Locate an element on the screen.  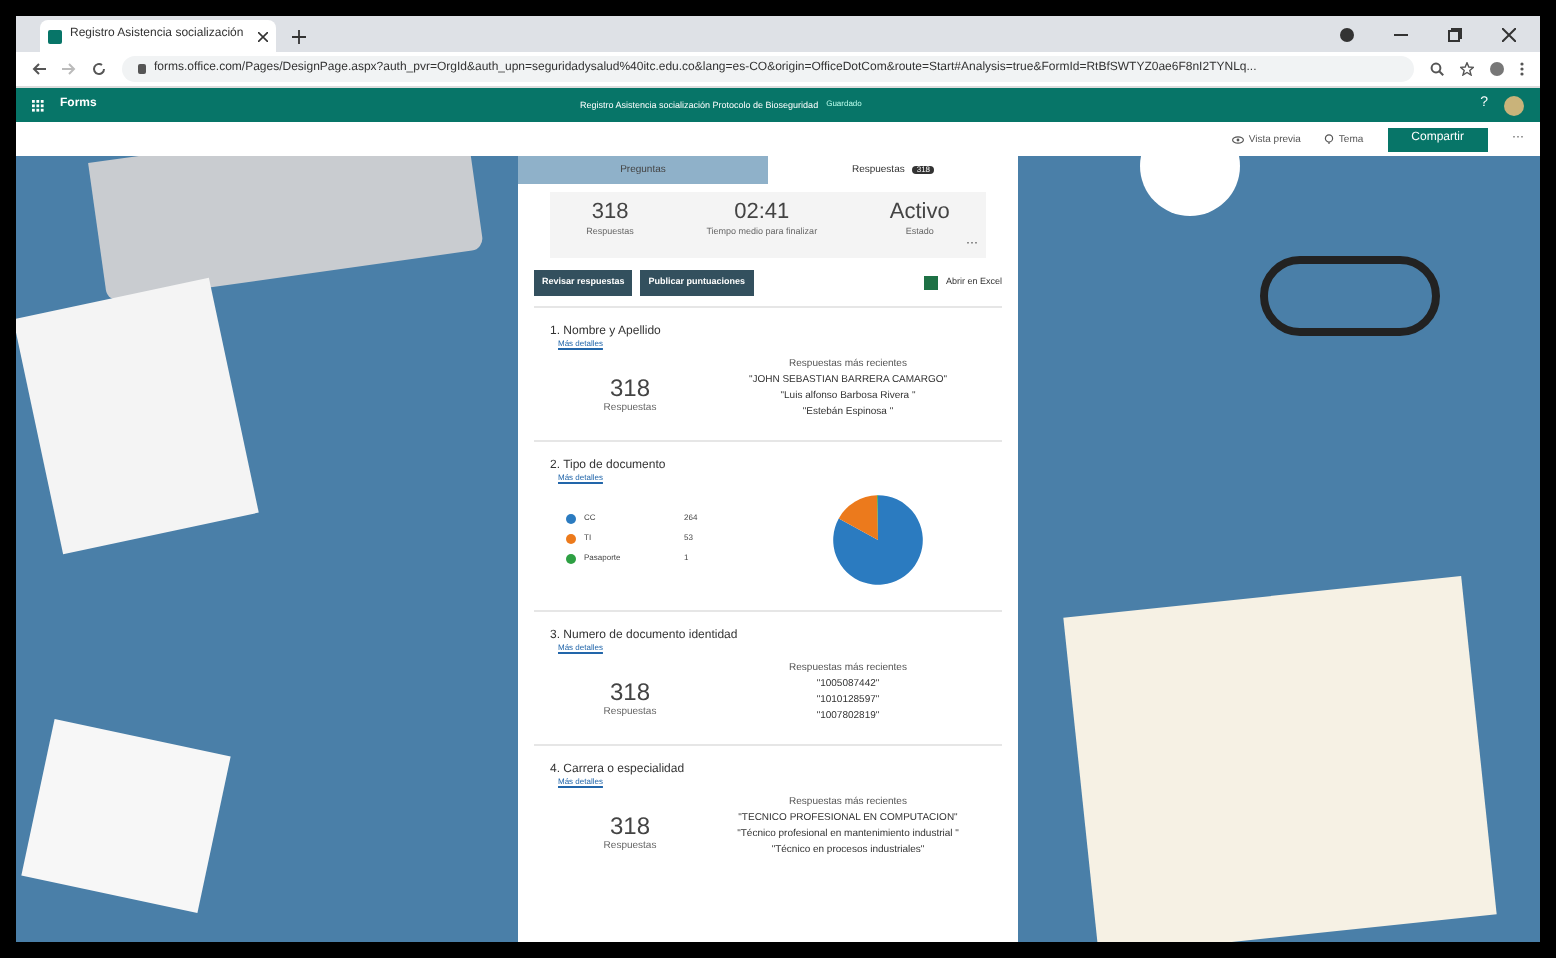
star-icon is located at coordinates (1467, 69).